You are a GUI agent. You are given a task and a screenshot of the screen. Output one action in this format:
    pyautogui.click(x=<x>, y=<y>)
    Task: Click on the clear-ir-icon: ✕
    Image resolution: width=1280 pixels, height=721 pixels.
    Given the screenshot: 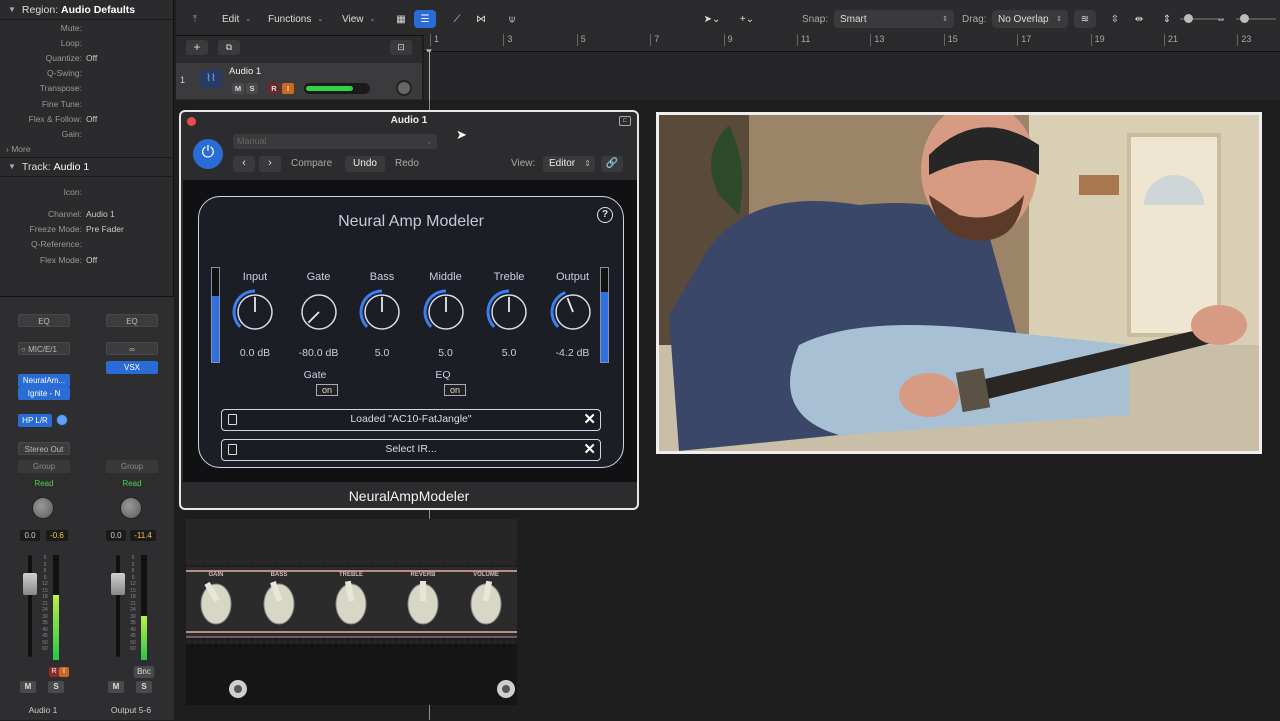 What is the action you would take?
    pyautogui.click(x=589, y=449)
    